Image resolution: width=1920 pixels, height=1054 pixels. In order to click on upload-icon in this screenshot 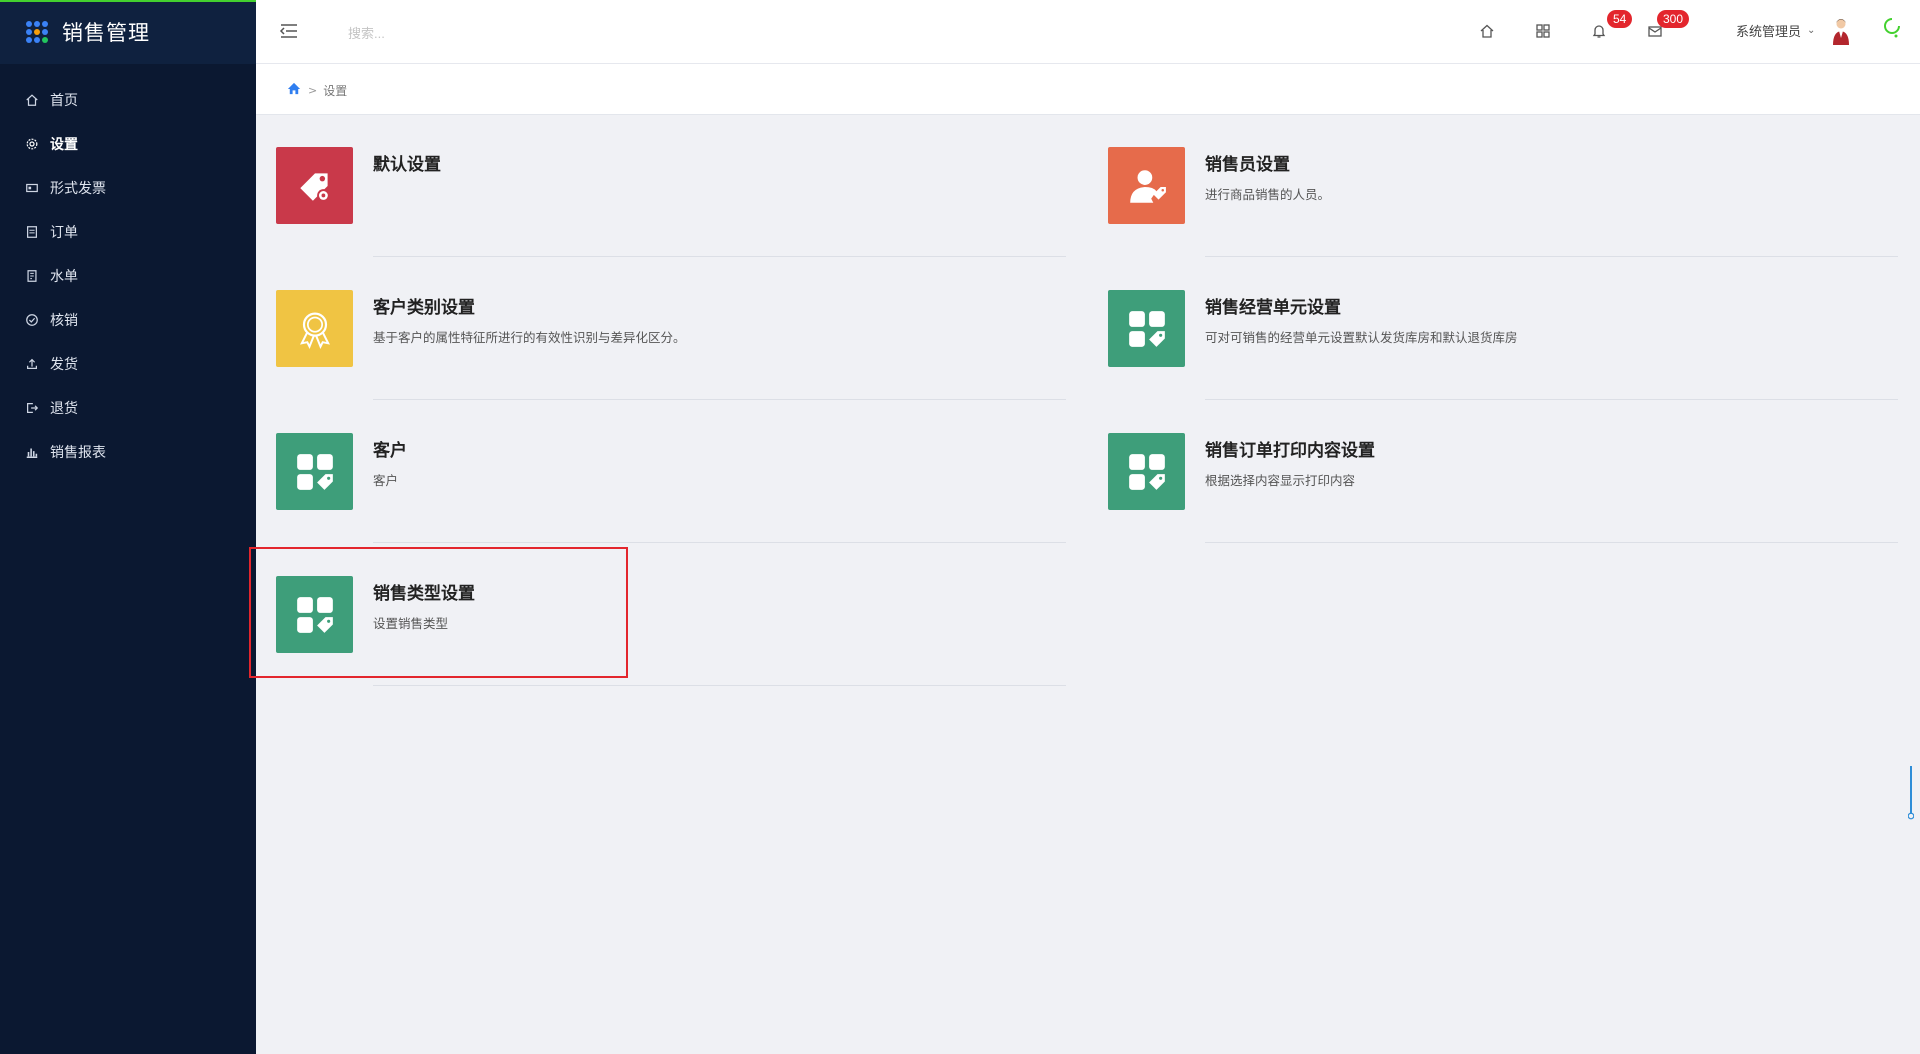, I will do `click(32, 364)`.